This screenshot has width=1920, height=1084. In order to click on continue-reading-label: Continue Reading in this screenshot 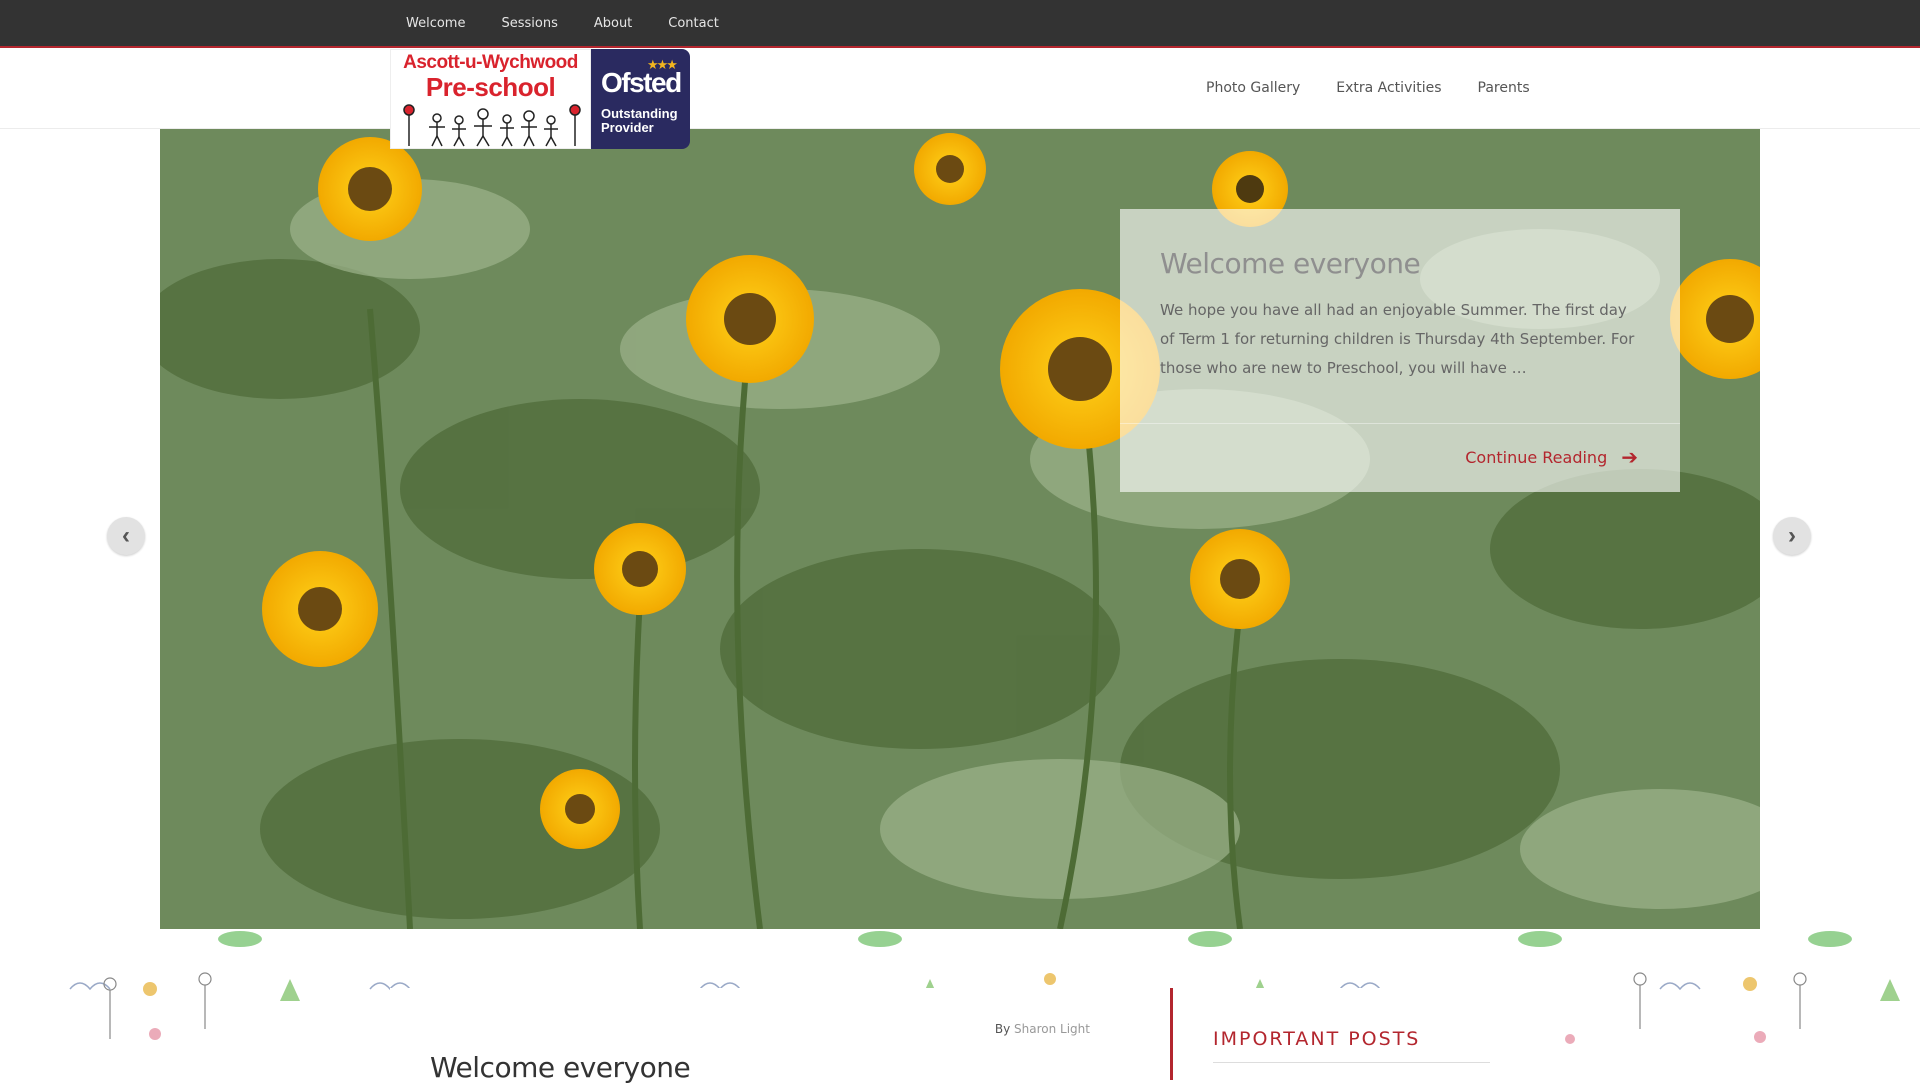, I will do `click(1536, 457)`.